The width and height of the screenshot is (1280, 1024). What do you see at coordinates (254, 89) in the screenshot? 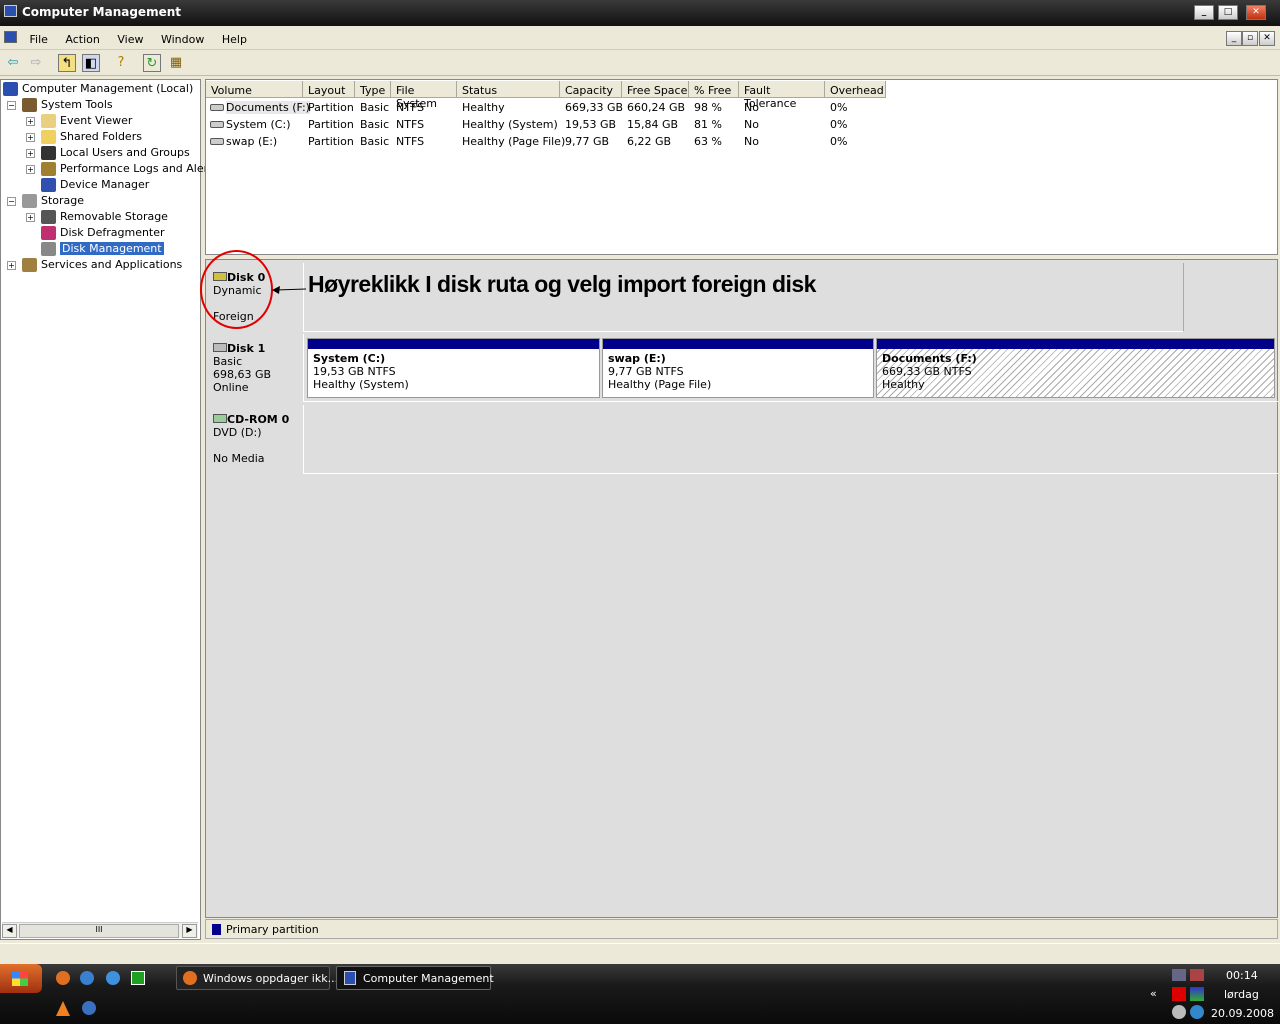
I see `column-header-volume: Volume` at bounding box center [254, 89].